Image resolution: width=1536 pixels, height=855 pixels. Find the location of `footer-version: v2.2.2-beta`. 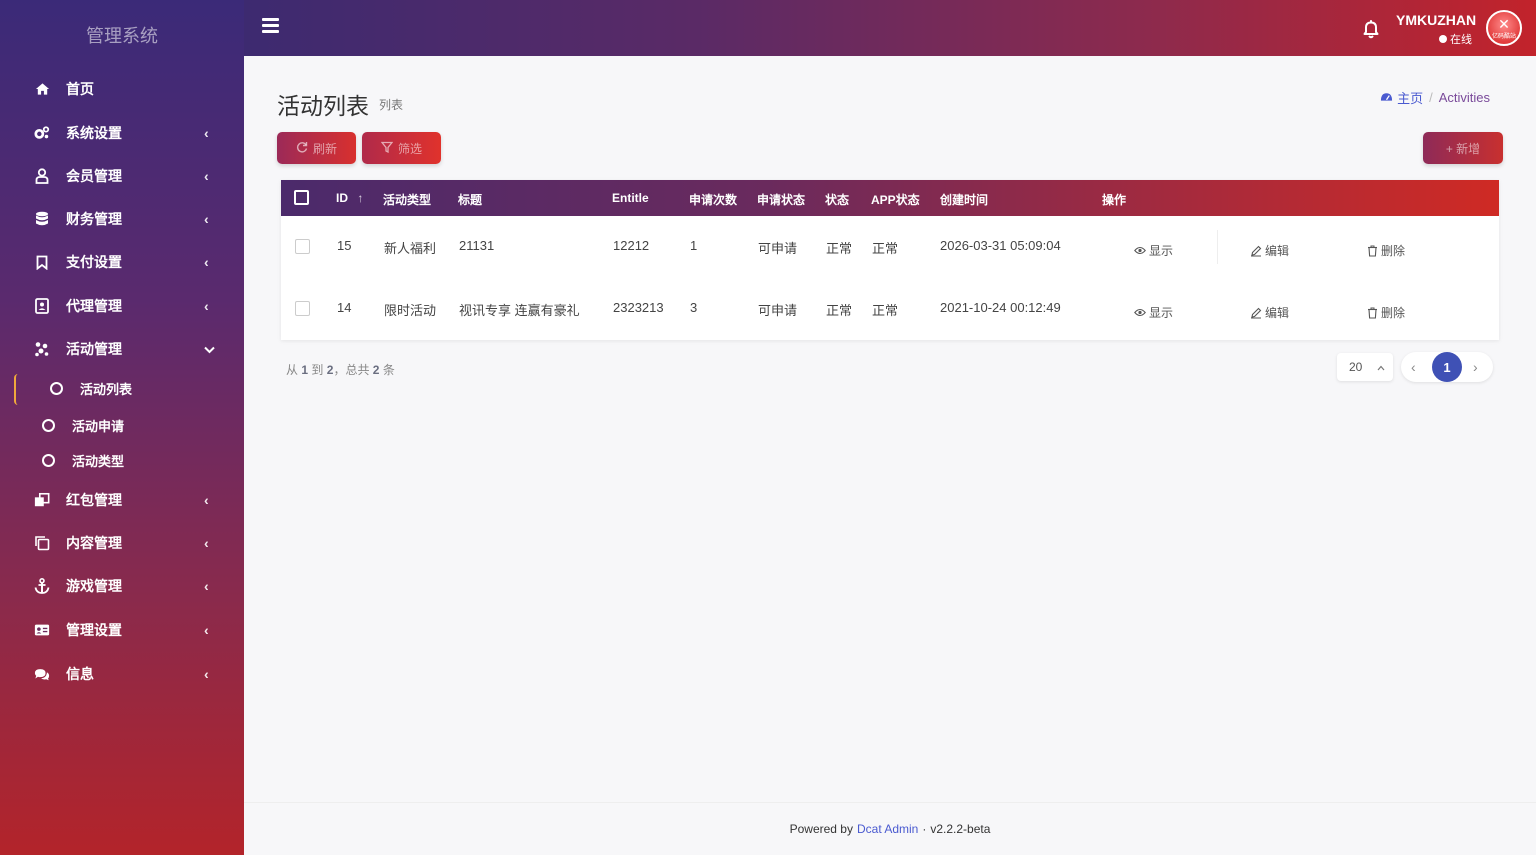

footer-version: v2.2.2-beta is located at coordinates (960, 829).